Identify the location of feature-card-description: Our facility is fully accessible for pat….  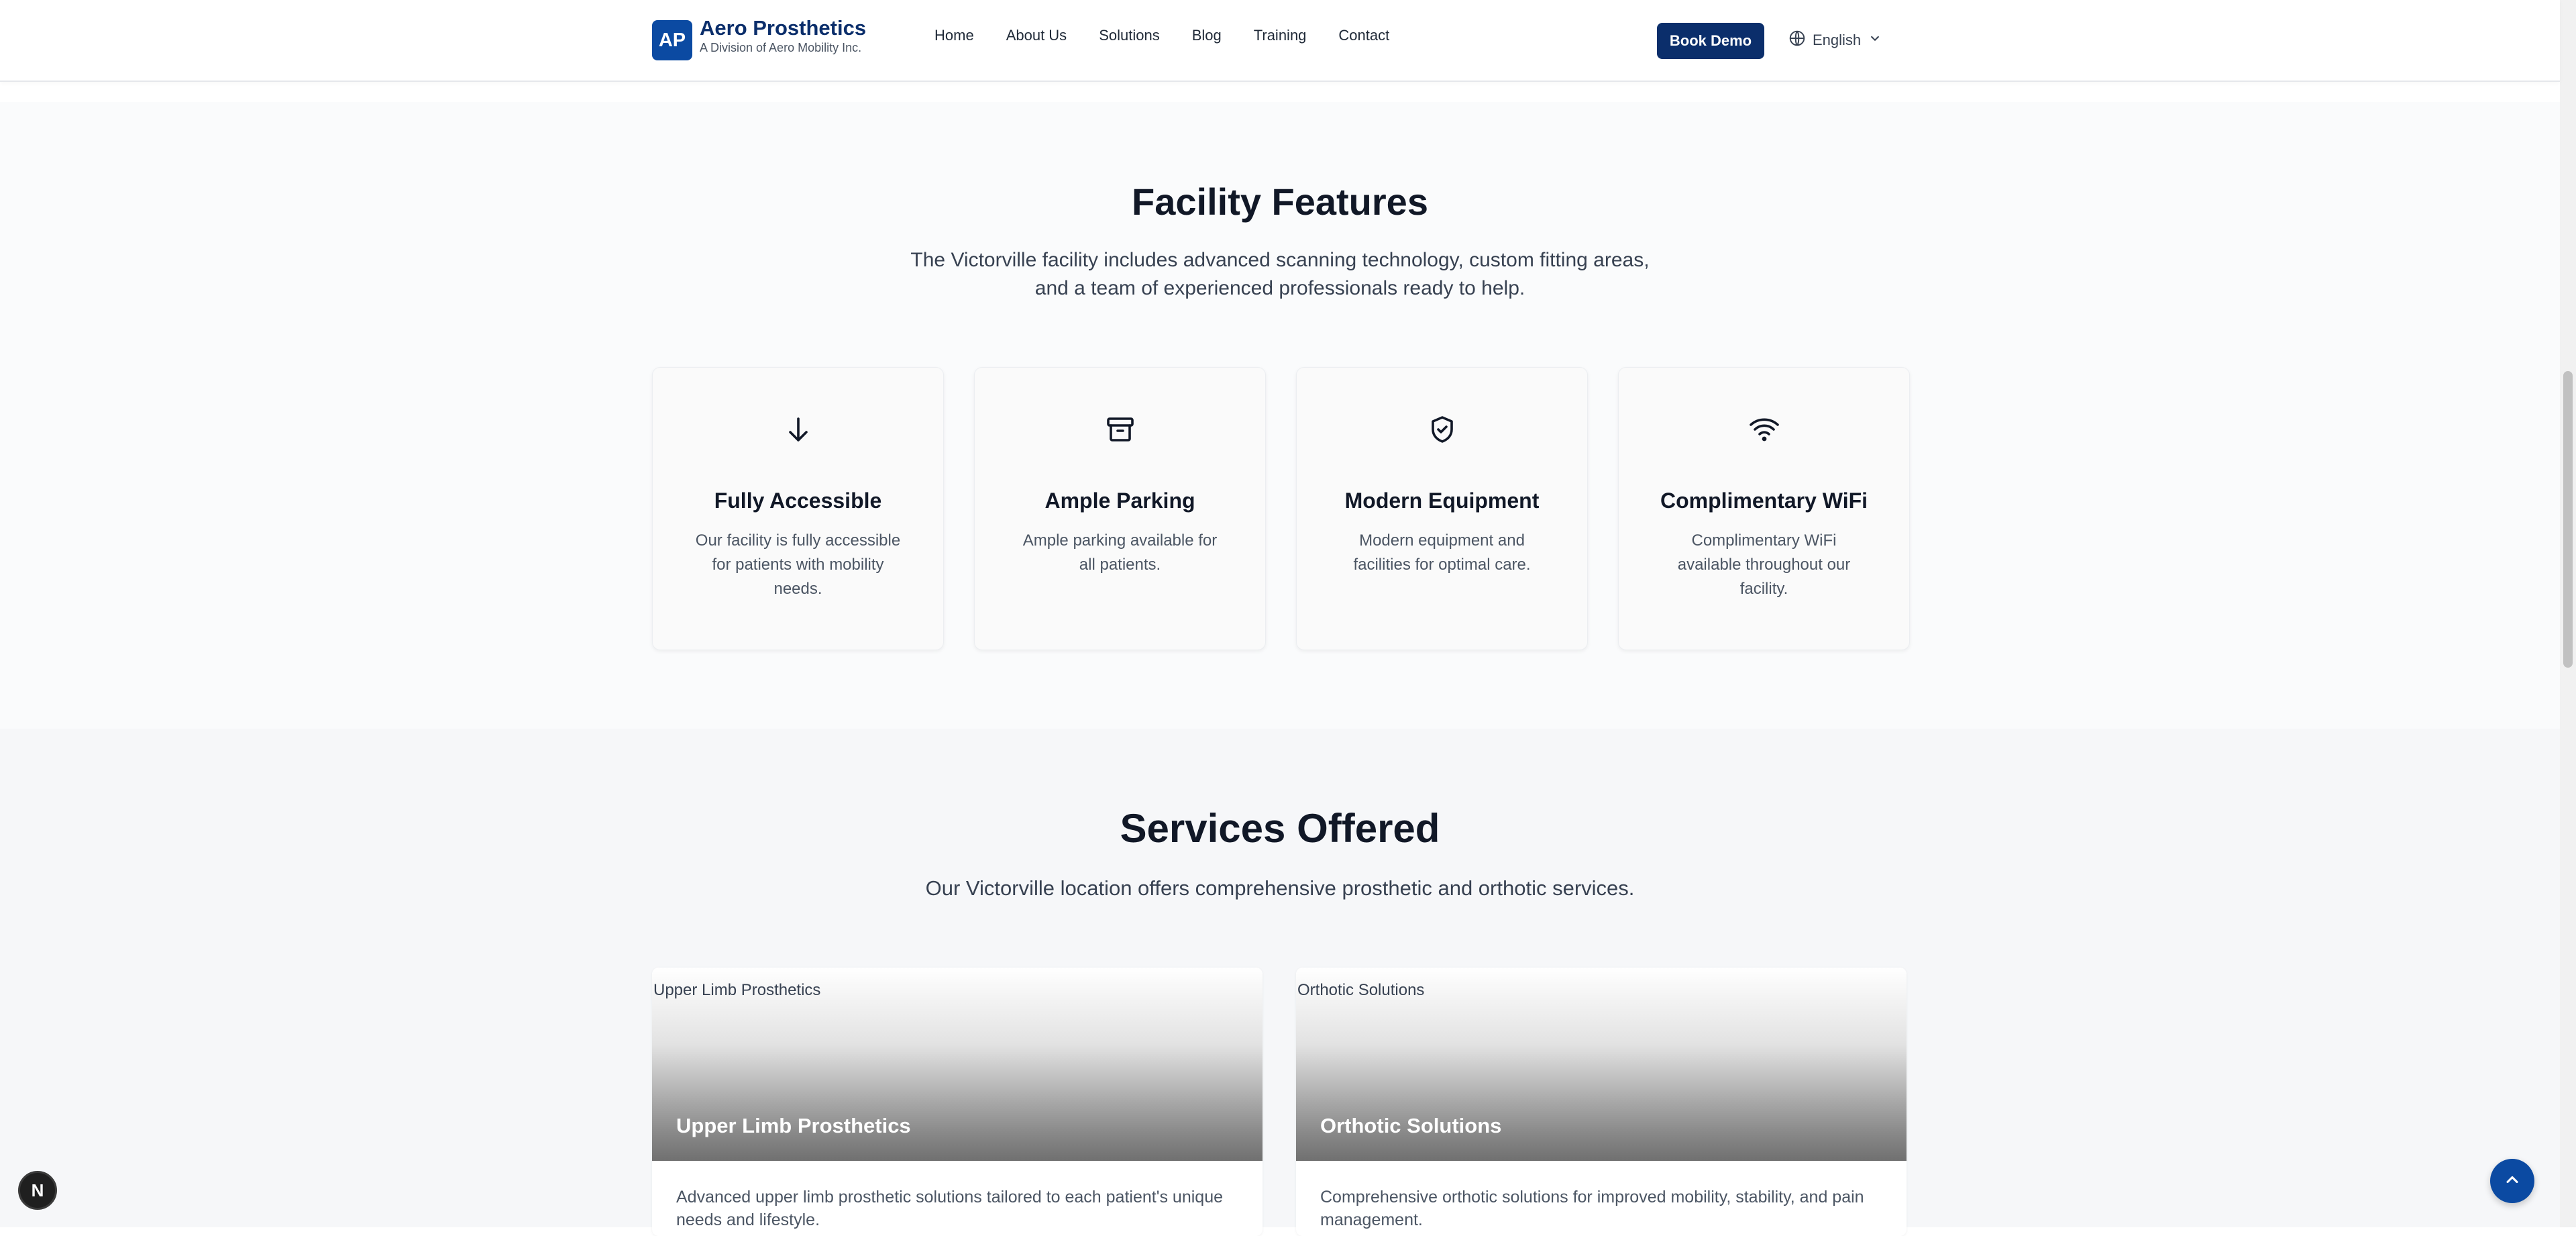
(798, 564).